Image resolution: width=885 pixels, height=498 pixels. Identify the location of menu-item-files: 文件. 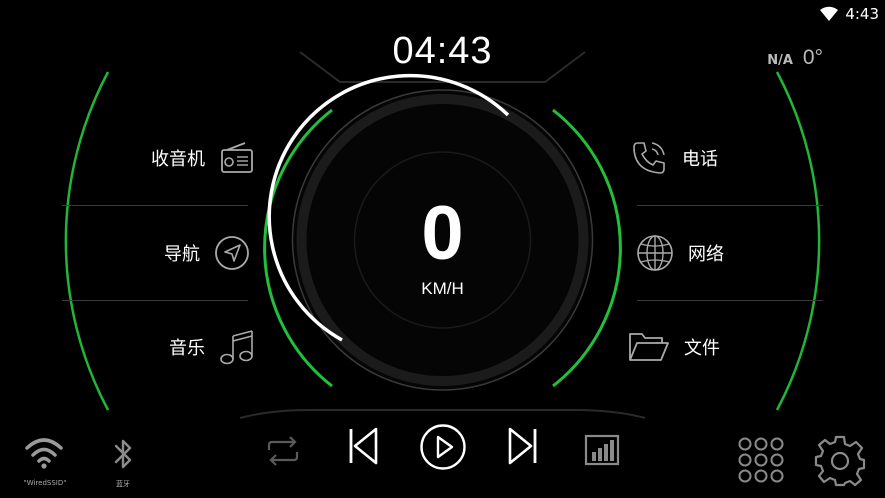
(708, 347).